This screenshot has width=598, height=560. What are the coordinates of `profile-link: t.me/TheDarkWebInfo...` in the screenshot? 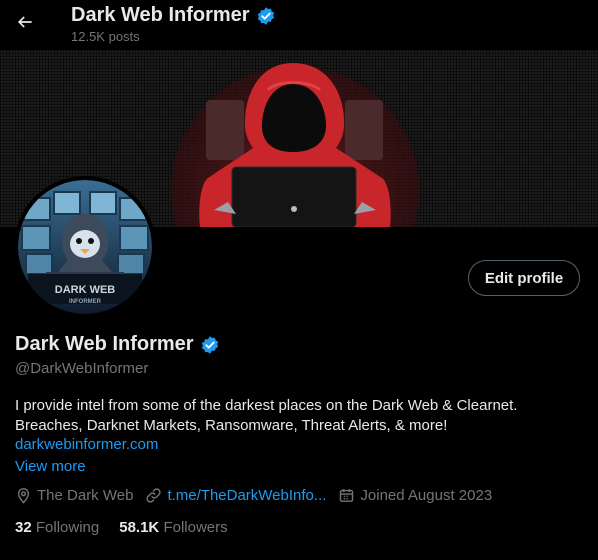 It's located at (246, 495).